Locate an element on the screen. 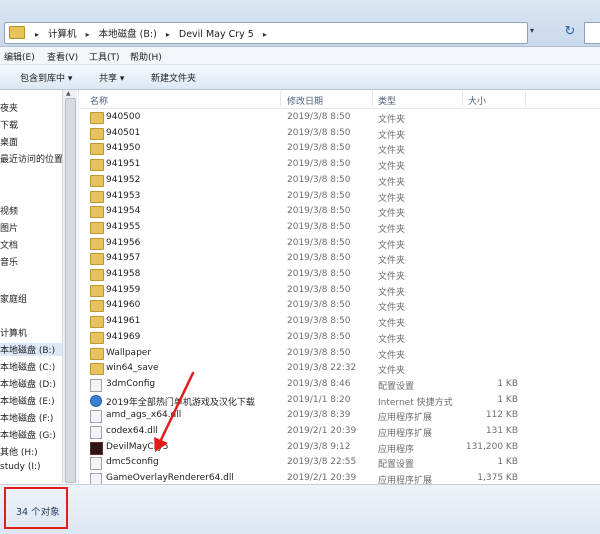  share-button: 共享 ▾ is located at coordinates (111, 77).